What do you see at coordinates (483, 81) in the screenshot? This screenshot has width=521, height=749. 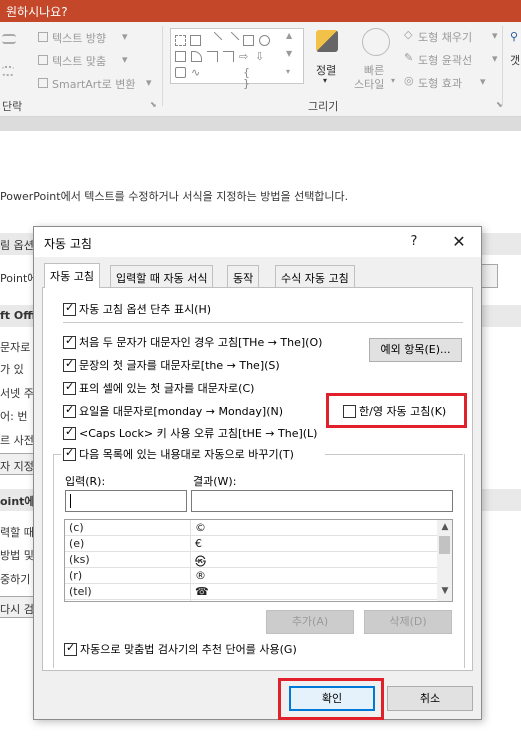 I see `shape-effects-arrow: ▾` at bounding box center [483, 81].